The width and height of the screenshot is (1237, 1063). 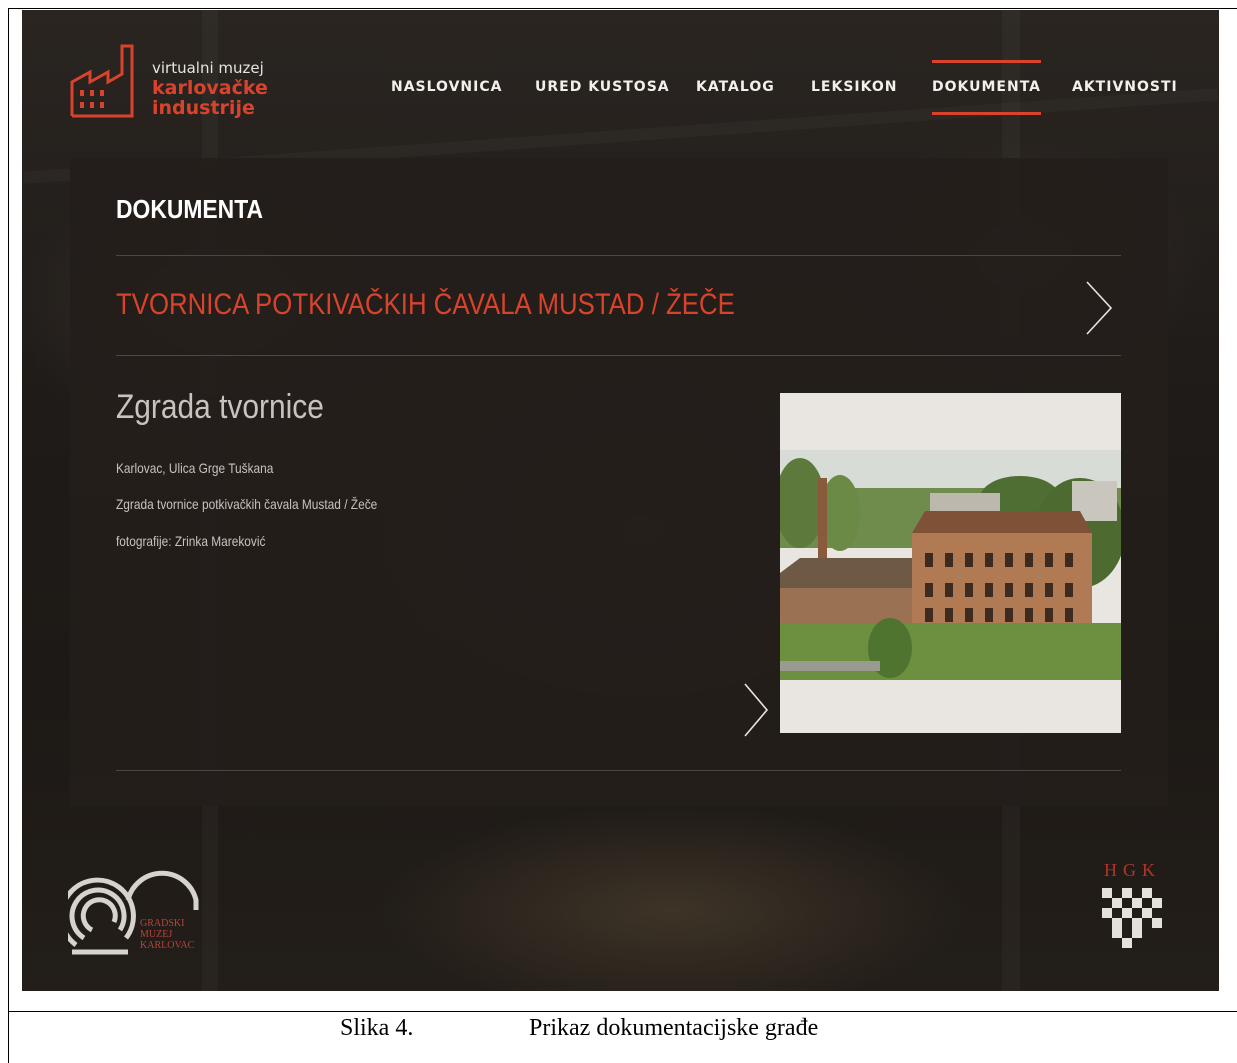 I want to click on museum-logo-text: GRADSKI MUZEJ KARLOVAC, so click(x=167, y=934).